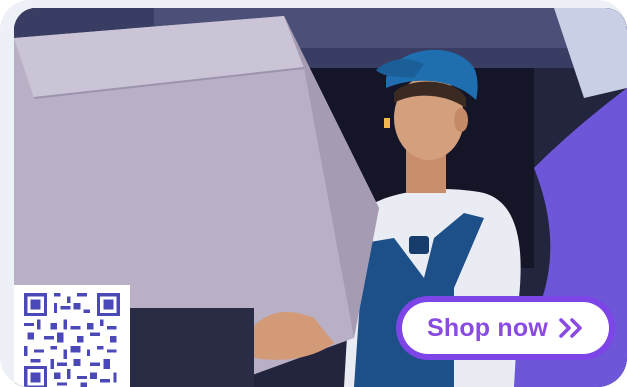  What do you see at coordinates (487, 327) in the screenshot?
I see `shop-now-label: Shop now` at bounding box center [487, 327].